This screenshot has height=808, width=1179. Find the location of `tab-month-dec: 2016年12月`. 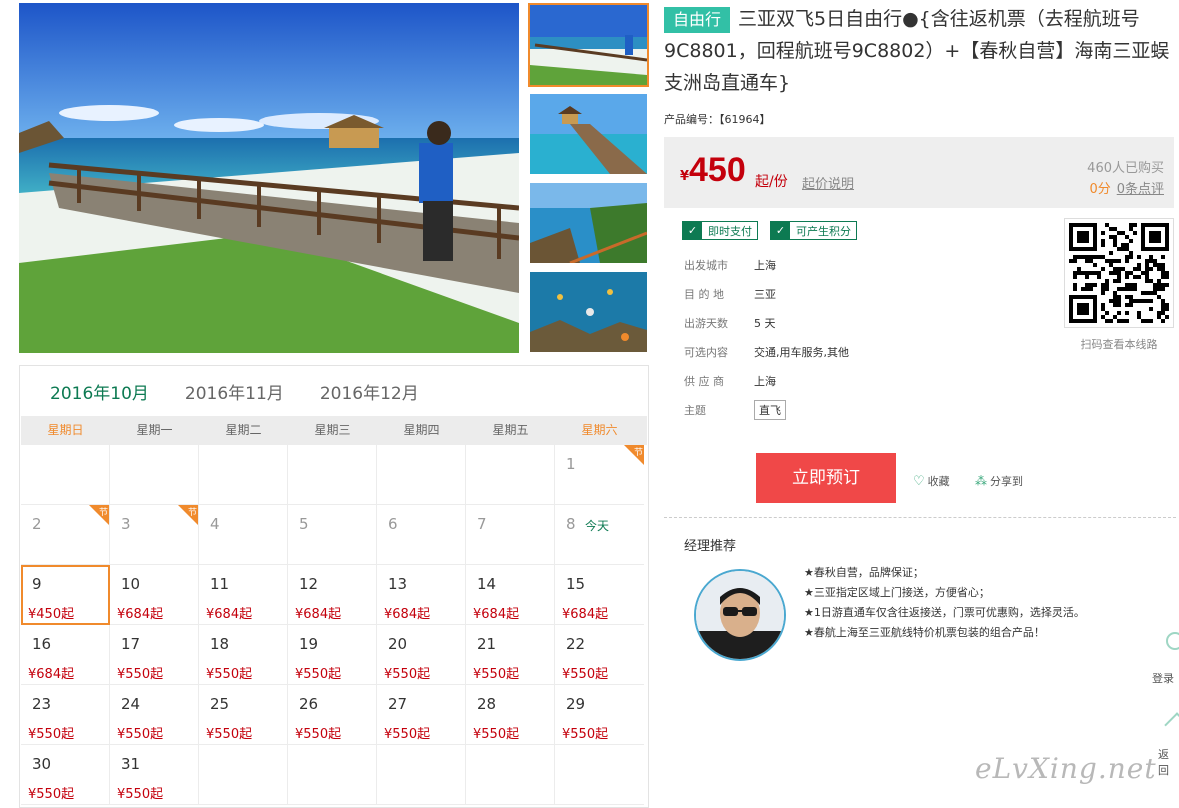

tab-month-dec: 2016年12月 is located at coordinates (369, 391).